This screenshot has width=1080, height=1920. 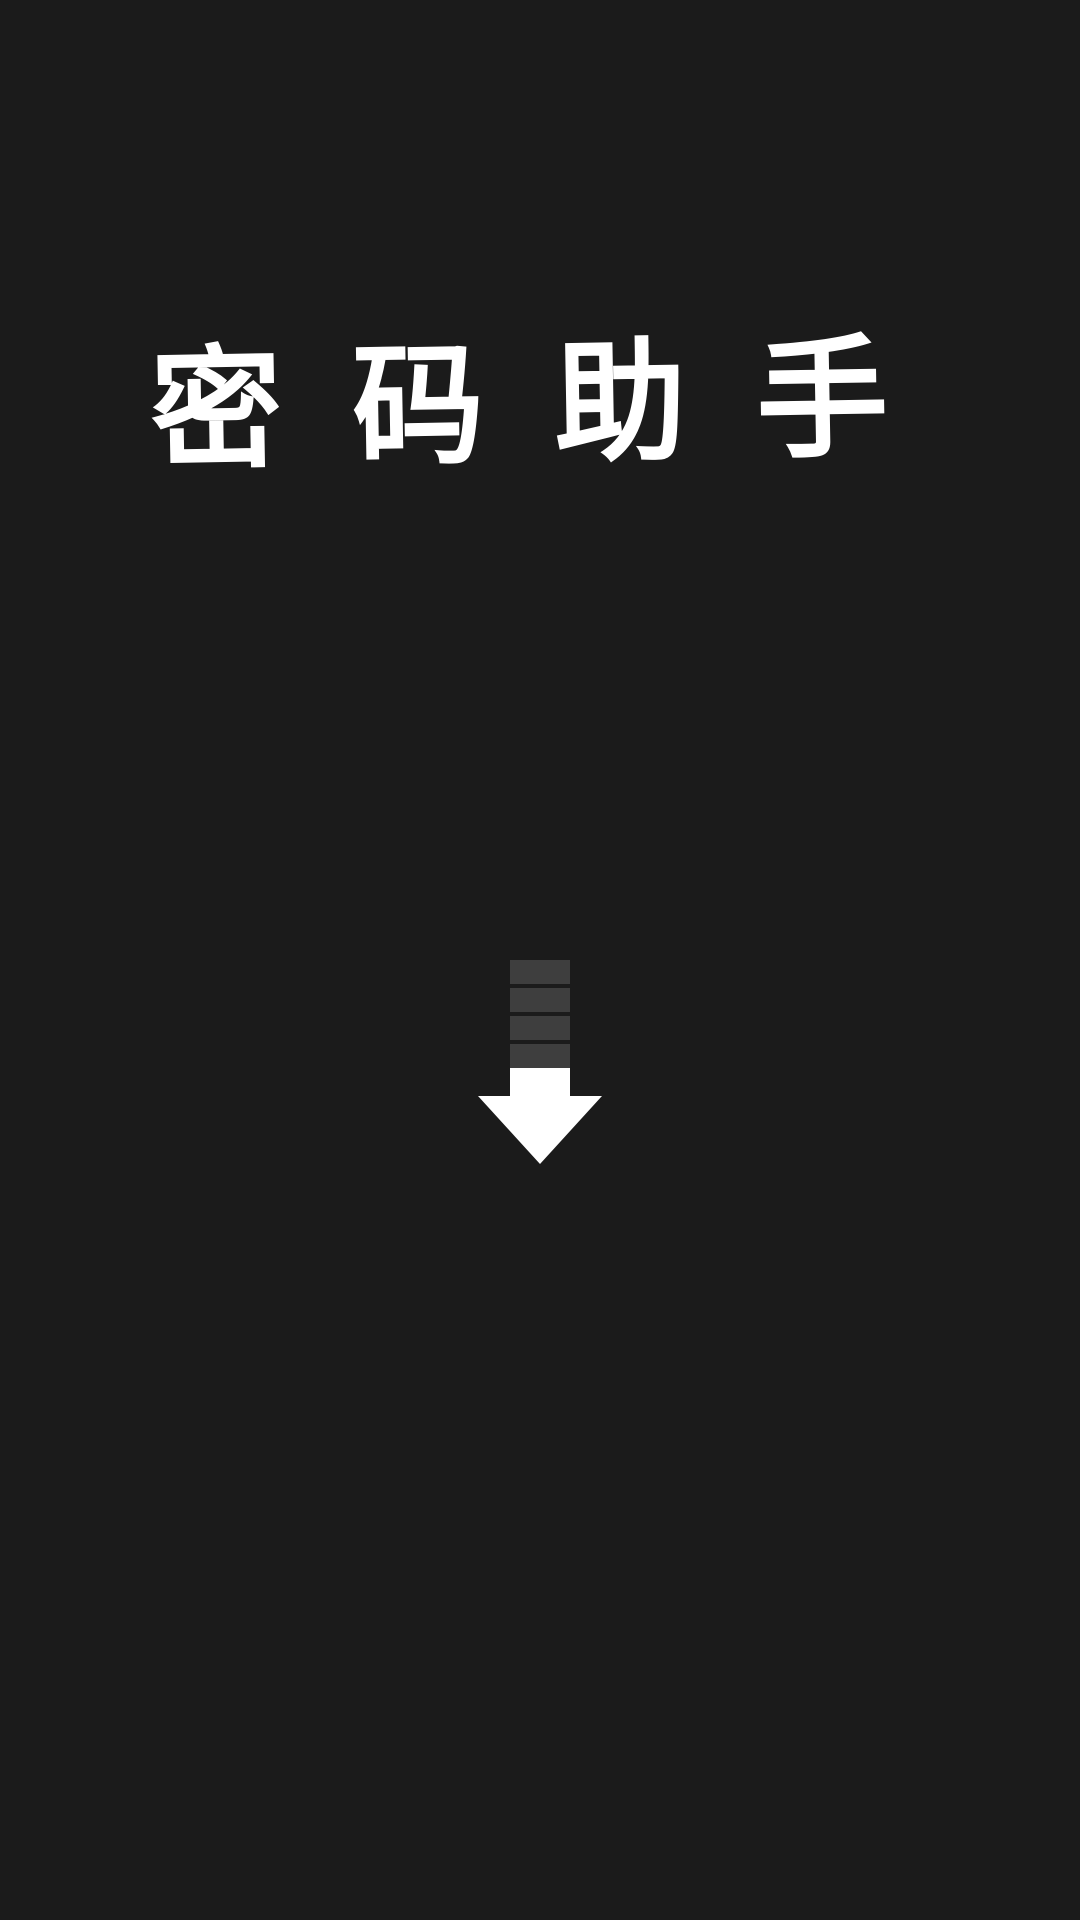 I want to click on app-title: 密码助手, so click(x=540, y=400).